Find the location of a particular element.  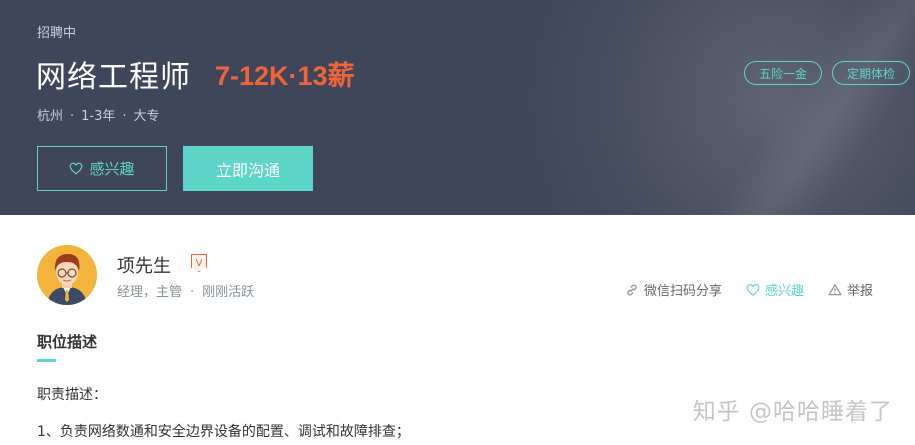

link-icon is located at coordinates (632, 289).